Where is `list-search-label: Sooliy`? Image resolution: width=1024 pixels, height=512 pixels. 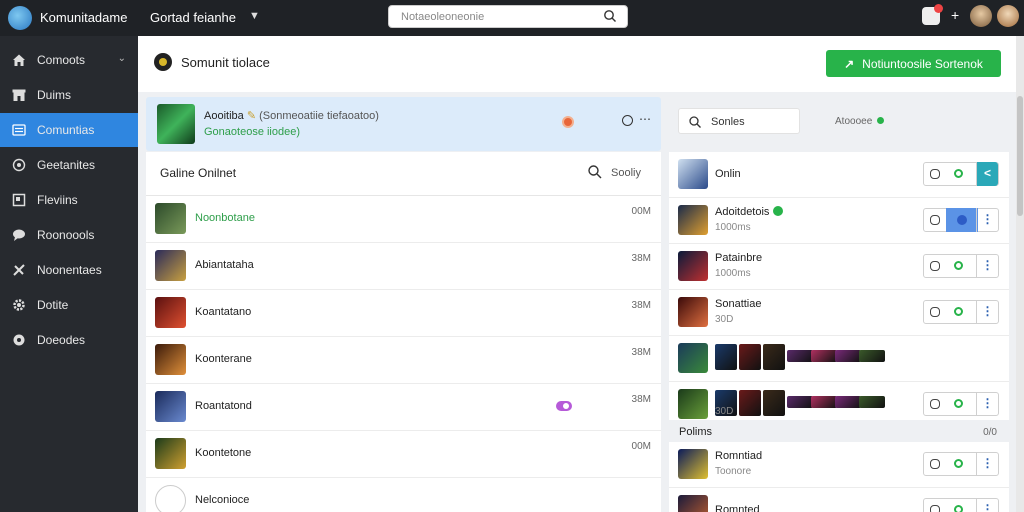
list-search-label: Sooliy is located at coordinates (626, 173).